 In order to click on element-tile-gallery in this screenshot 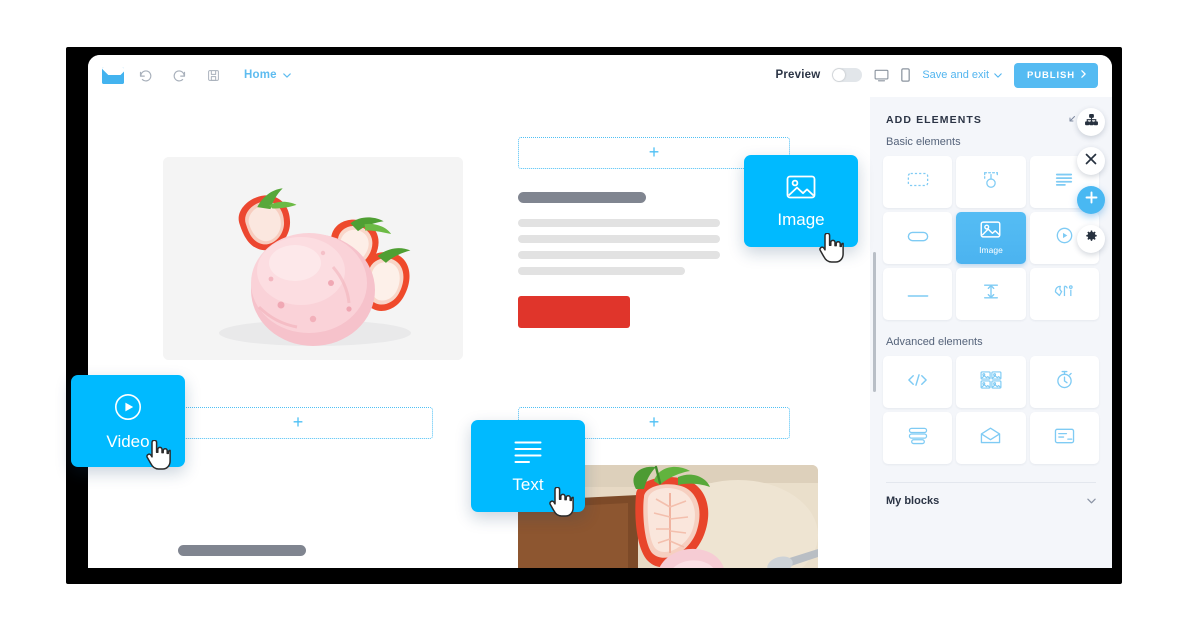, I will do `click(991, 382)`.